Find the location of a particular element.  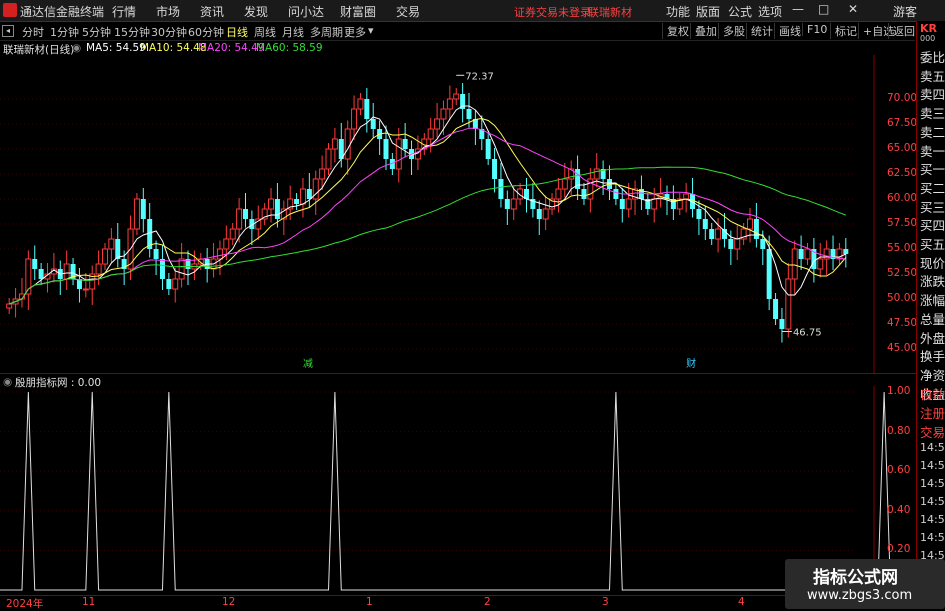

overlay-button: 叠加 is located at coordinates (703, 31).